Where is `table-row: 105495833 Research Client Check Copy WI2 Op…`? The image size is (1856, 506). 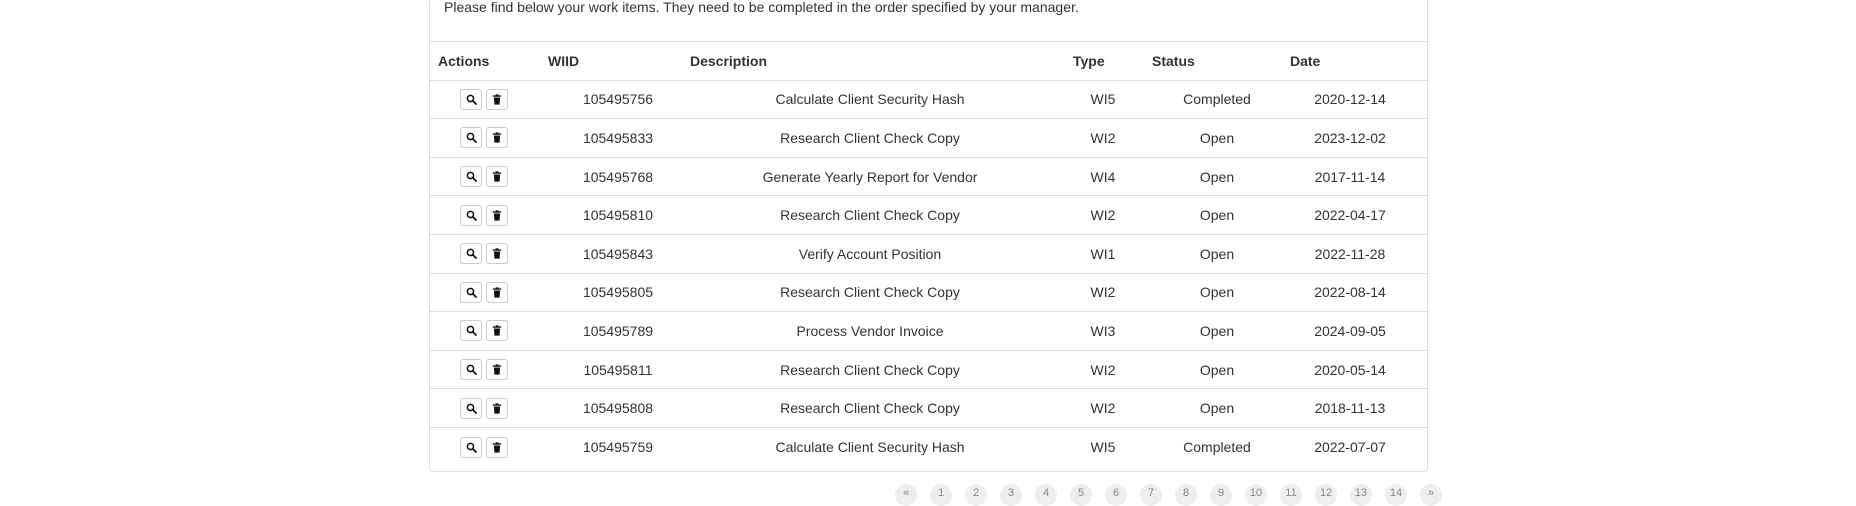
table-row: 105495833 Research Client Check Copy WI2 Op… is located at coordinates (928, 138).